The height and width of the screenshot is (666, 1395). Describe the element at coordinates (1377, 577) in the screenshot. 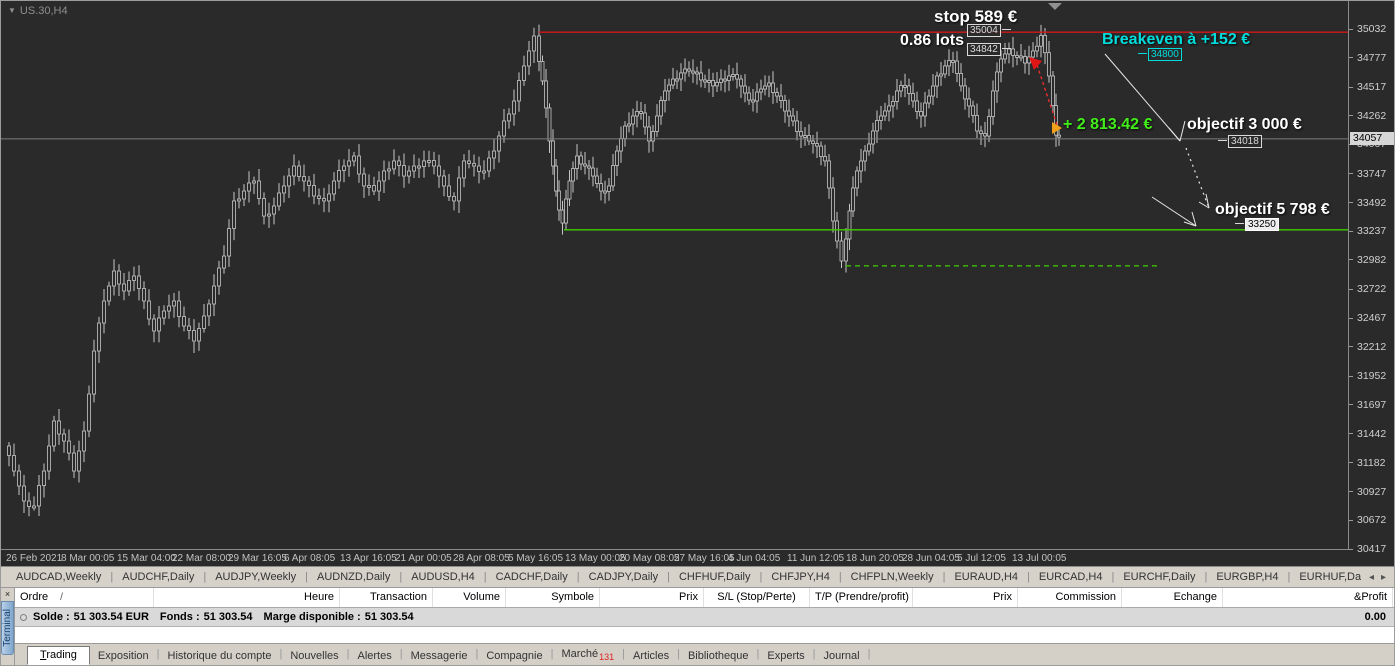

I see `symbol-tabs-scroll: ◂ ▸` at that location.